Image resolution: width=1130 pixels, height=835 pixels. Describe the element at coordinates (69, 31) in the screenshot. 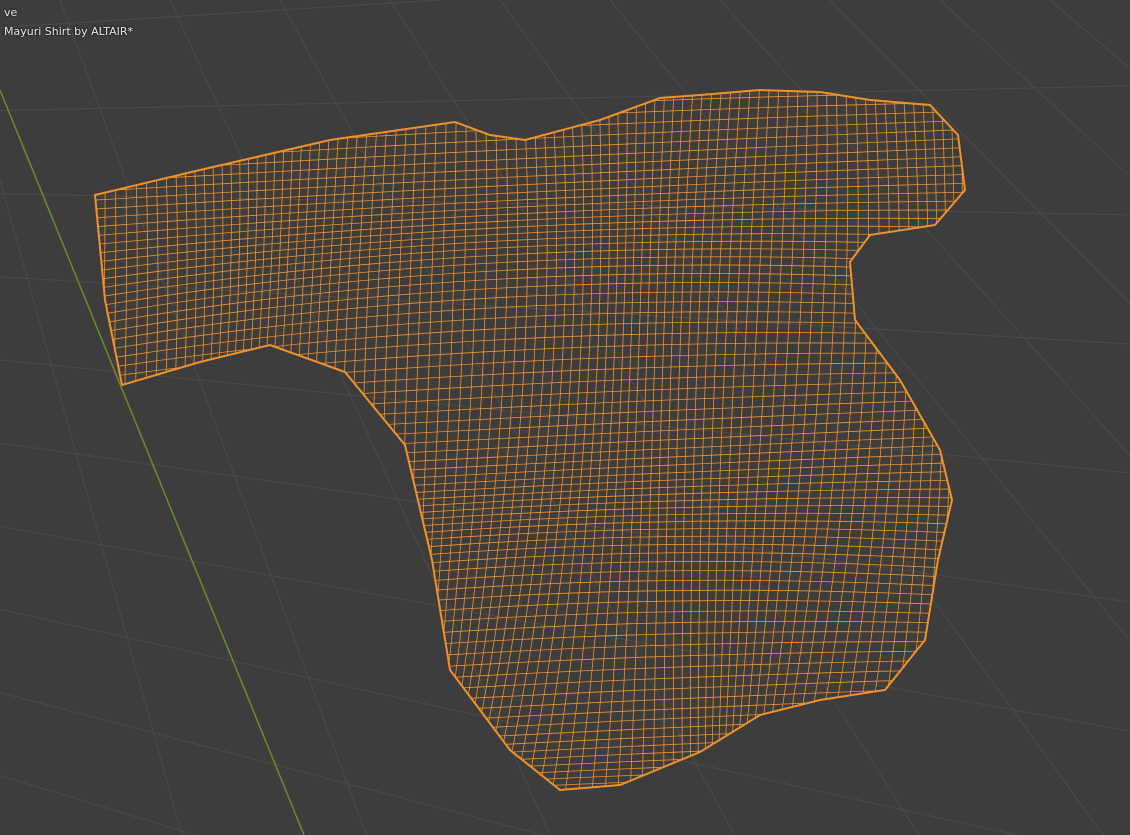

I see `active-object-name: Mayuri Shirt by ALTAIR*` at that location.